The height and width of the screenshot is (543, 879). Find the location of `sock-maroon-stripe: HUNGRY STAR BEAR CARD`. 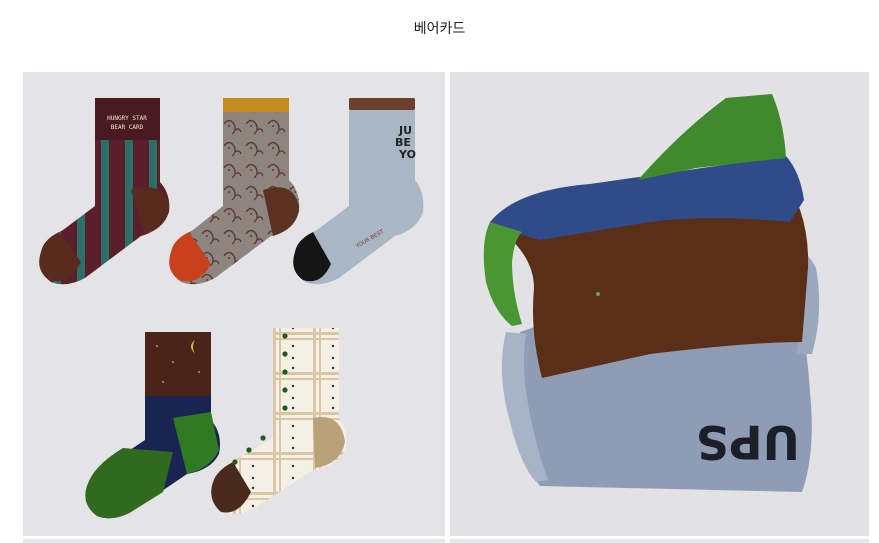

sock-maroon-stripe: HUNGRY STAR BEAR CARD is located at coordinates (104, 191).